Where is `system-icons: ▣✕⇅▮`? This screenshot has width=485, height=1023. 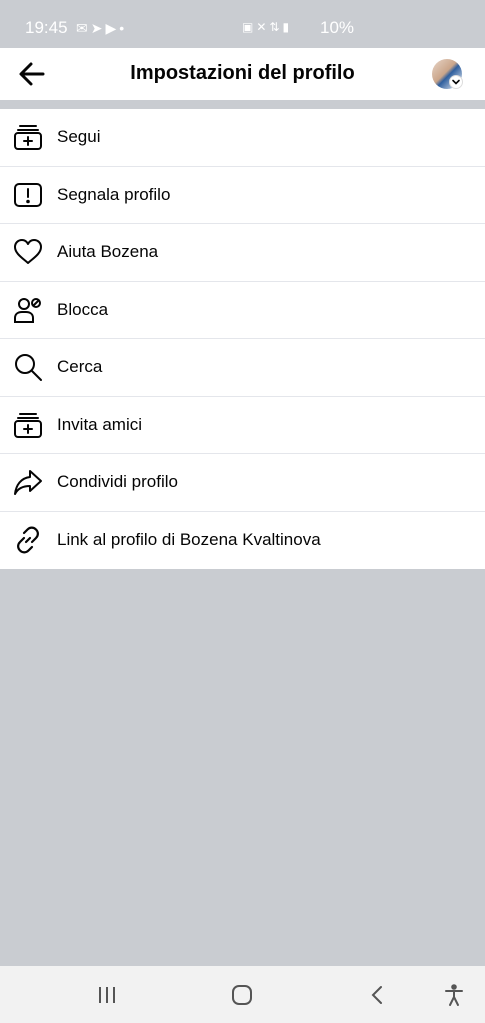
system-icons: ▣✕⇅▮ is located at coordinates (267, 27).